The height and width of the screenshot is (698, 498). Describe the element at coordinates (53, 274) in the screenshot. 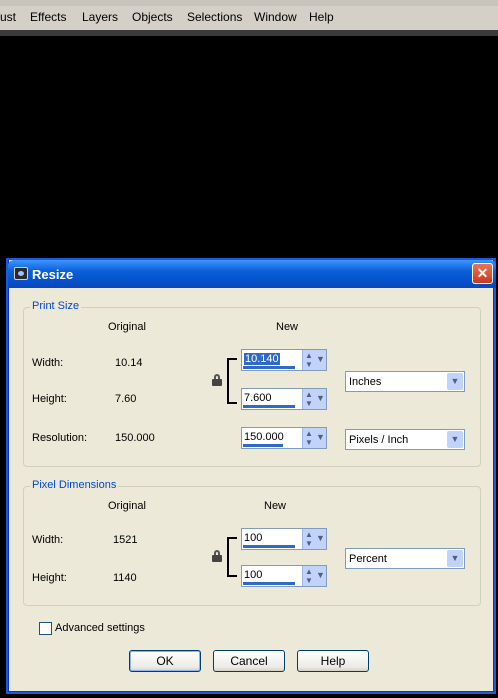

I see `dialog-title: Resize` at that location.